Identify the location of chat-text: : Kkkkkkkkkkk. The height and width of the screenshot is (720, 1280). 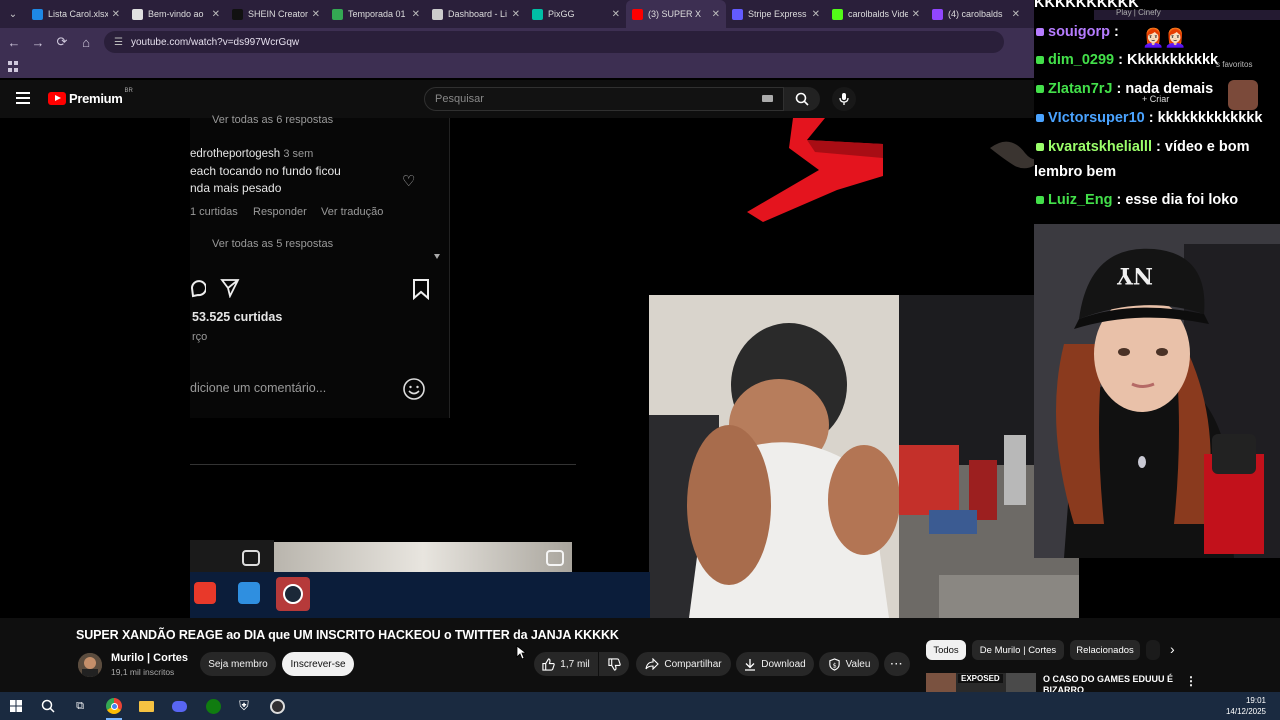
(1166, 60).